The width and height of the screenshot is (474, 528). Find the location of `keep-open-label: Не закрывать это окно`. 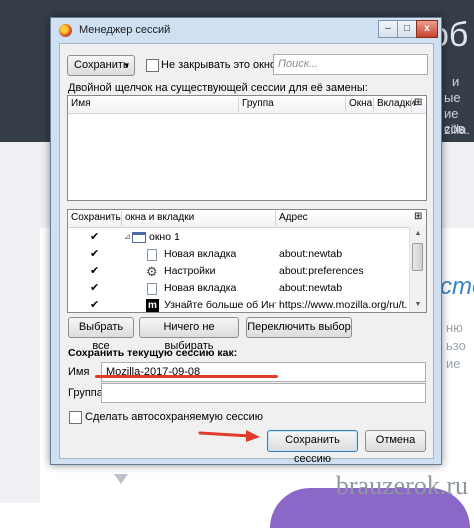

keep-open-label: Не закрывать это окно is located at coordinates (219, 65).